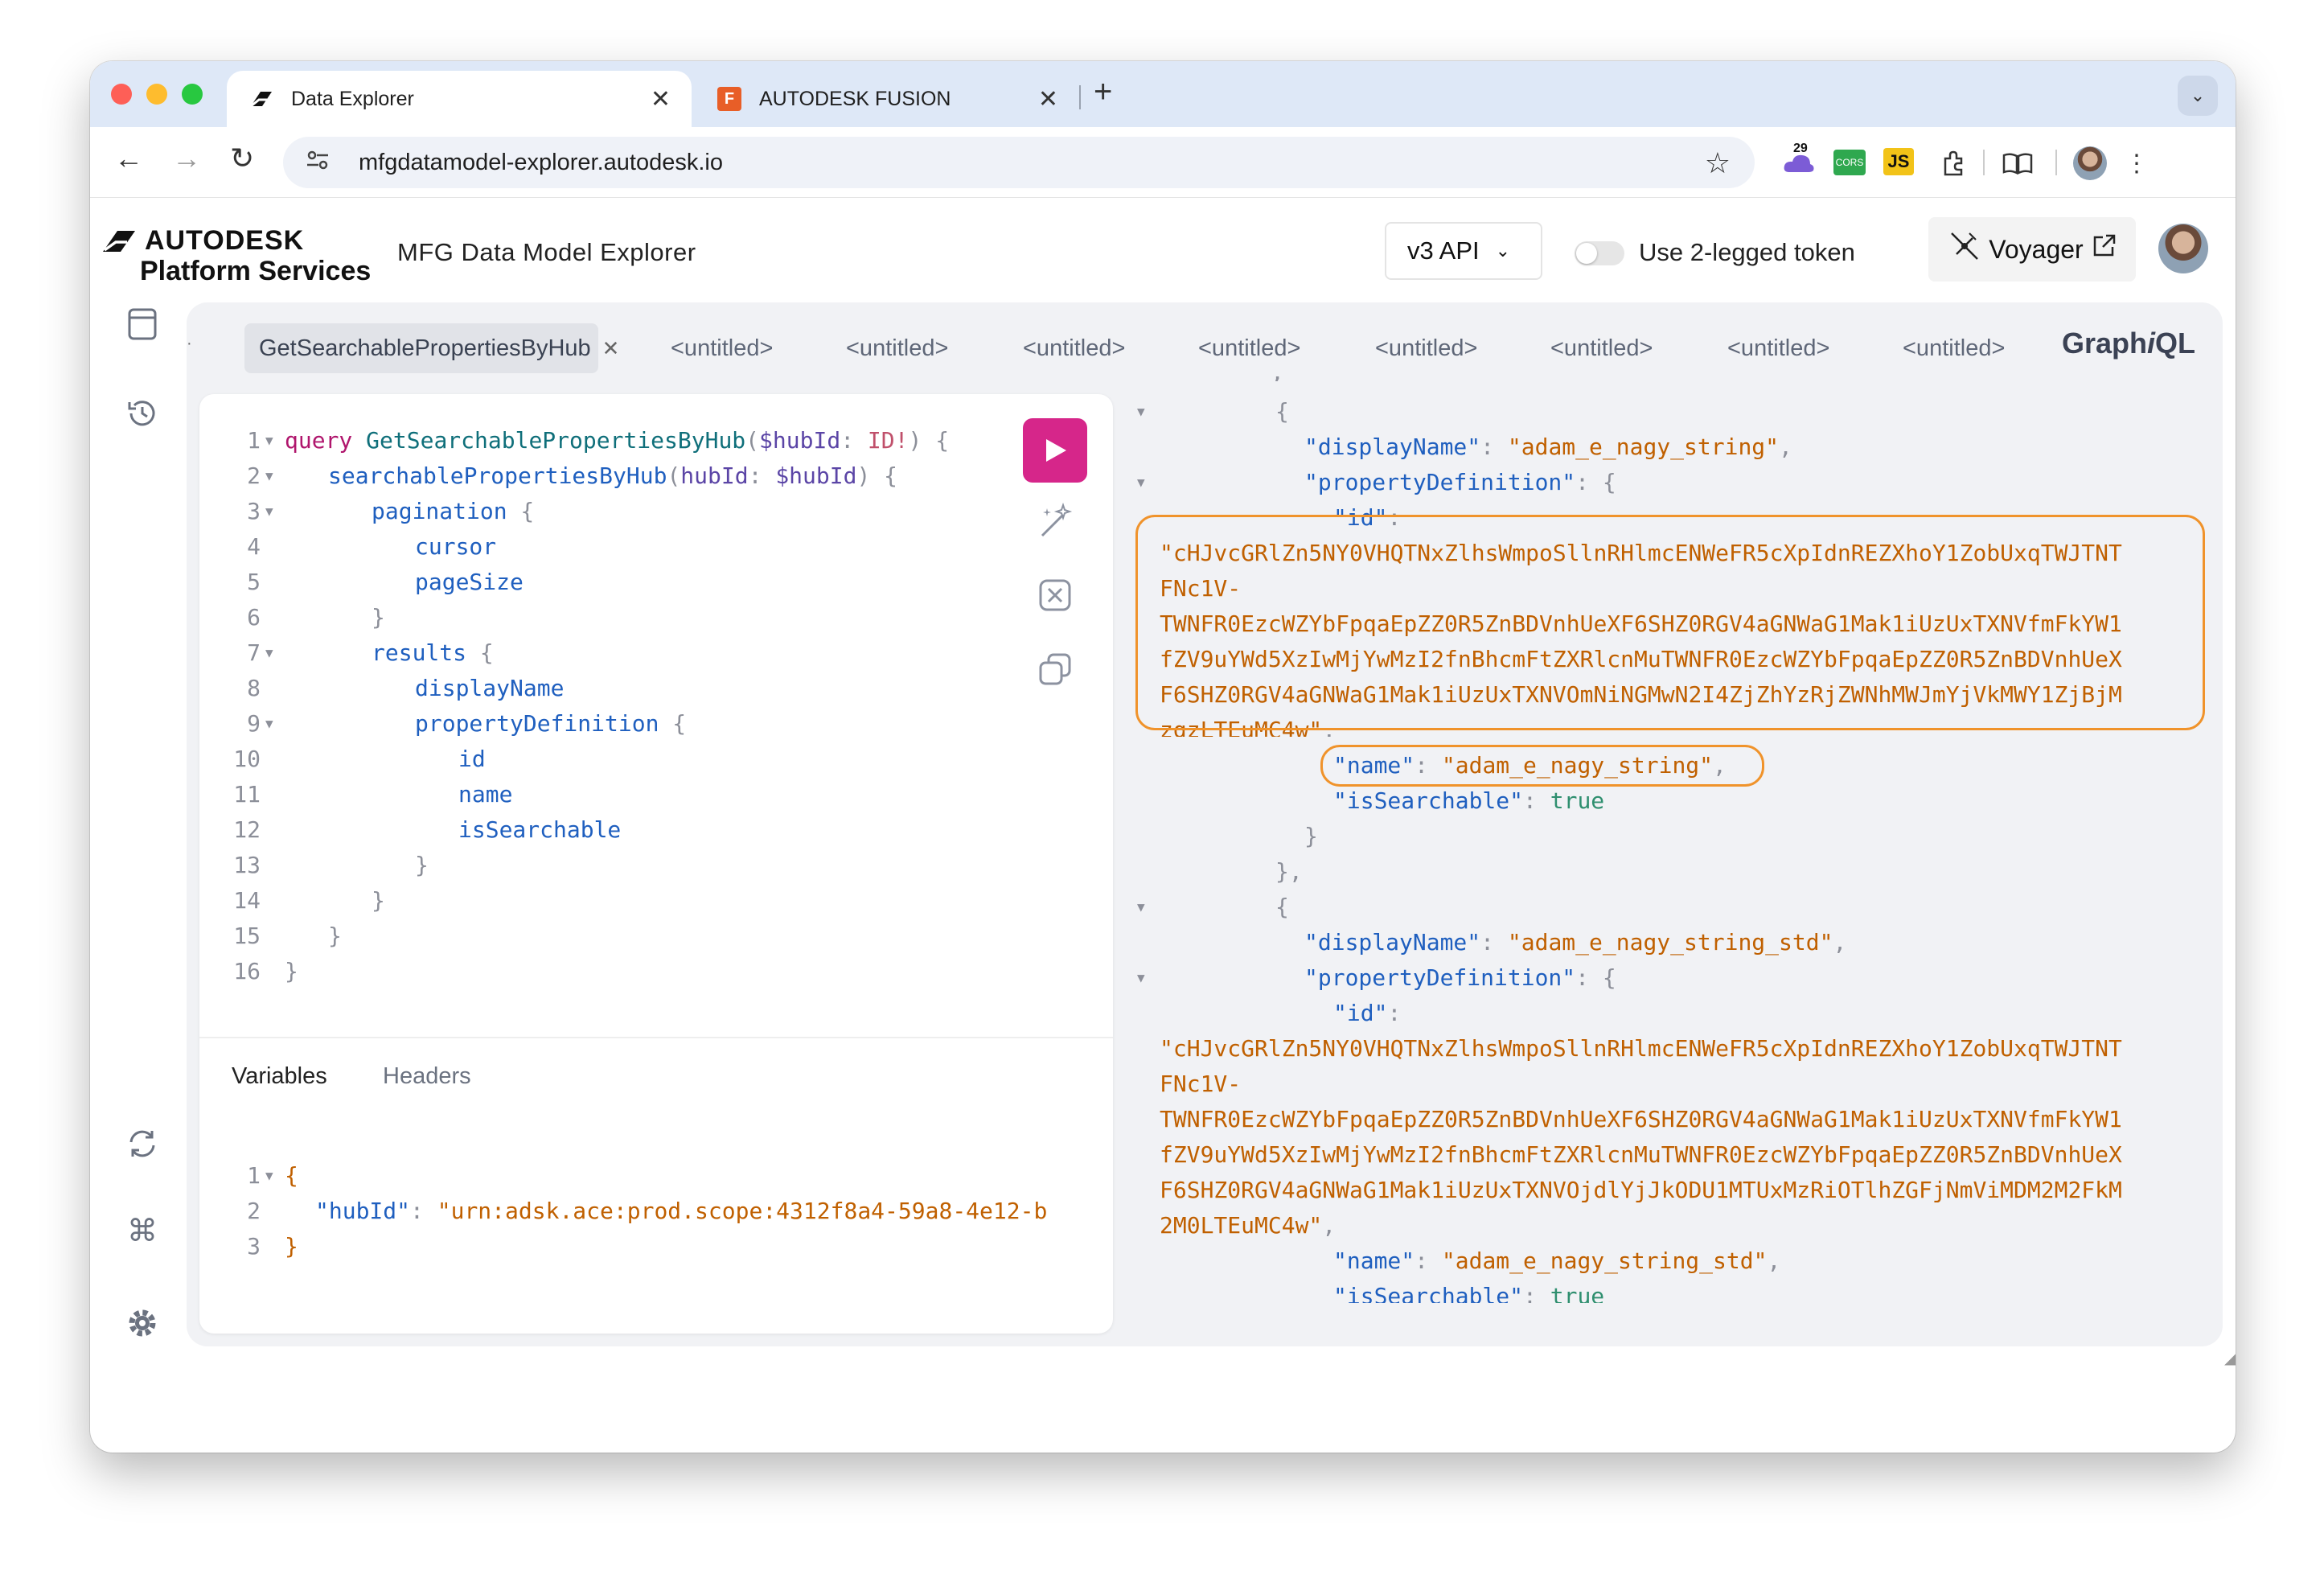  Describe the element at coordinates (142, 417) in the screenshot. I see `history-icon` at that location.